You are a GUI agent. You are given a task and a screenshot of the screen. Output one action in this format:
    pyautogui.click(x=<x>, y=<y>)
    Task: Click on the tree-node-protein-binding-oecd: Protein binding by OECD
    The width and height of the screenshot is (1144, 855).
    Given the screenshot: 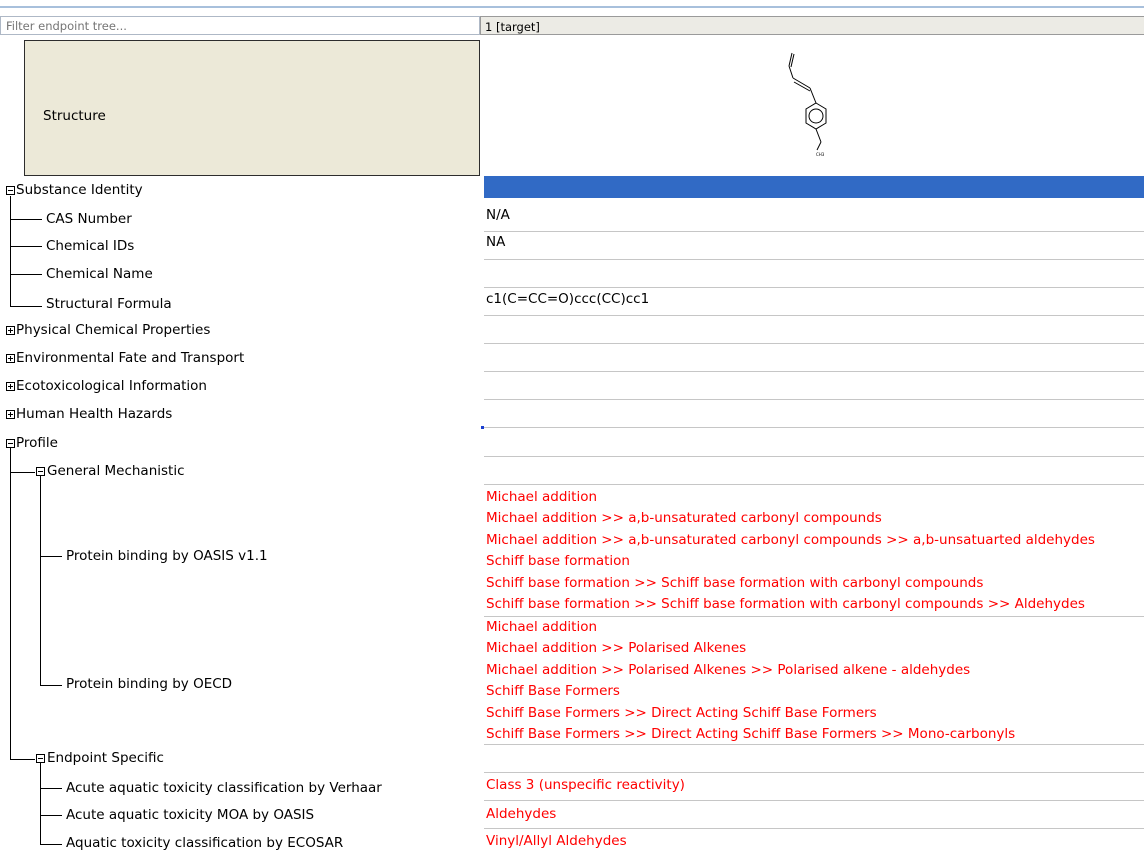 What is the action you would take?
    pyautogui.click(x=149, y=684)
    